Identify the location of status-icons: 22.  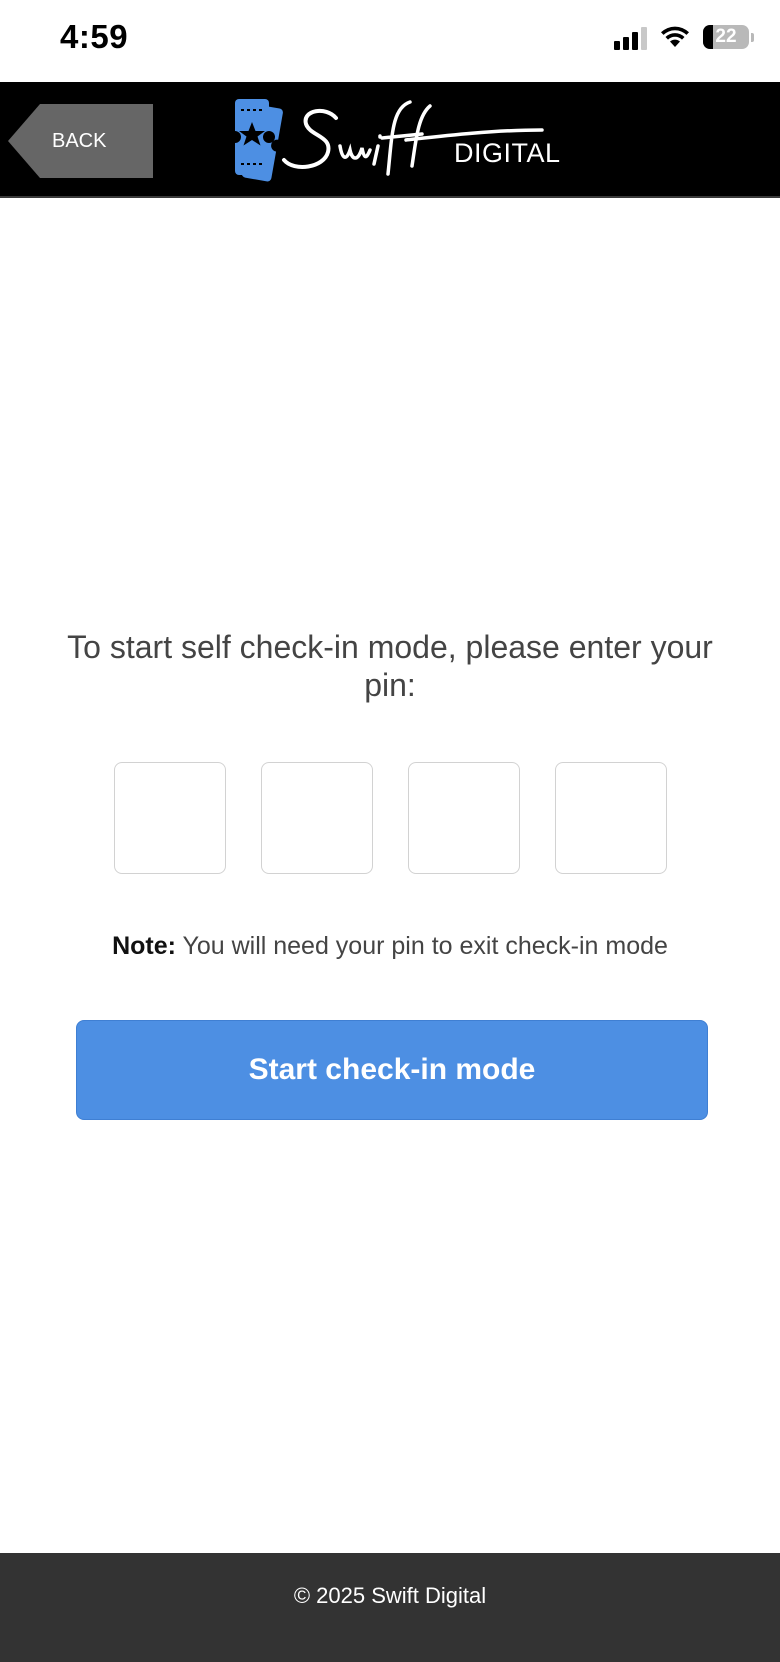
(684, 37).